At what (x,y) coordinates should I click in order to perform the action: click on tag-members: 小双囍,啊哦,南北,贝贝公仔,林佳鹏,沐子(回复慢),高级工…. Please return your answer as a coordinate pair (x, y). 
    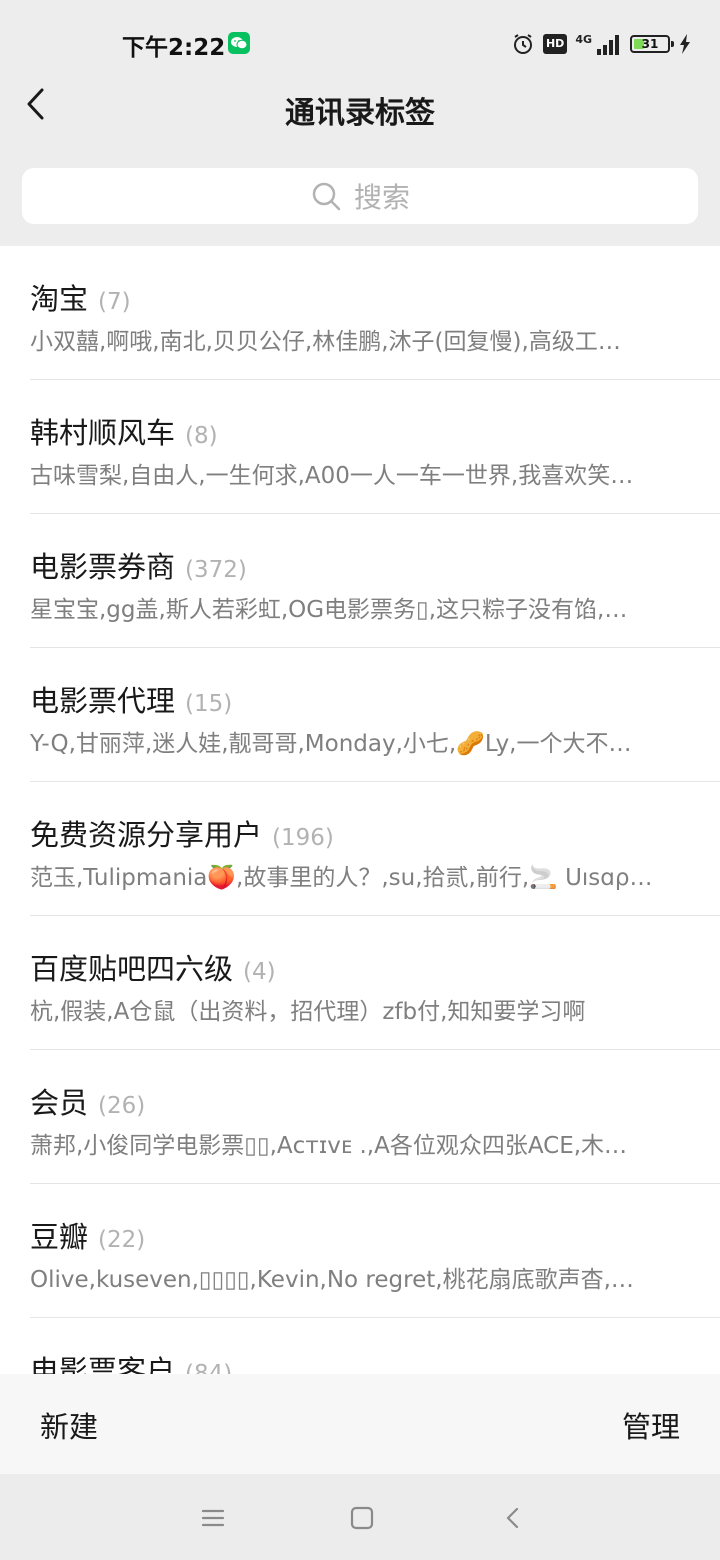
    Looking at the image, I should click on (325, 342).